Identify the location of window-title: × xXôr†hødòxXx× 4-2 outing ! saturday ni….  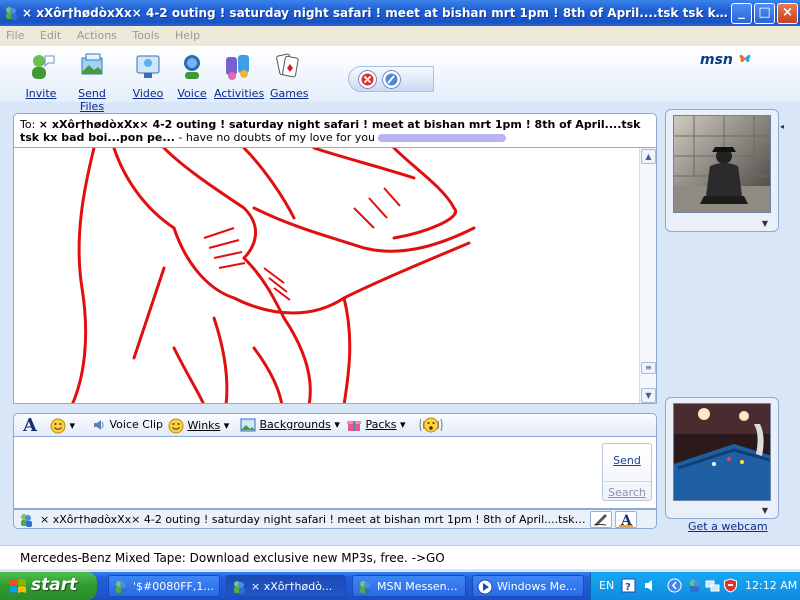
(375, 13).